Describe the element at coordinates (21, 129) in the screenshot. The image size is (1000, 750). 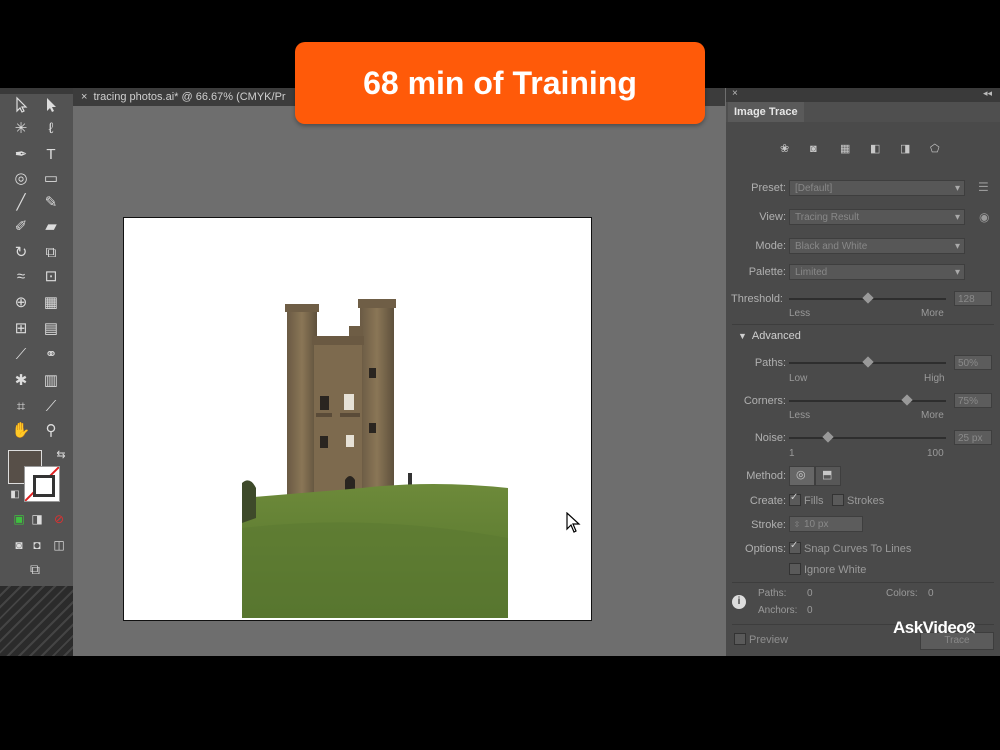
I see `magic-wand-tool-icon: ✳` at that location.